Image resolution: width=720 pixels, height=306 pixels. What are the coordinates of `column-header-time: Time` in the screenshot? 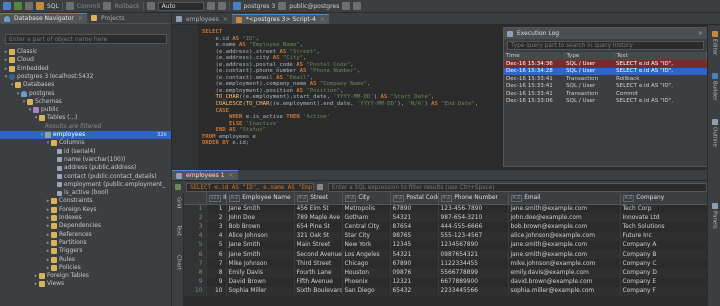 It's located at (534, 56).